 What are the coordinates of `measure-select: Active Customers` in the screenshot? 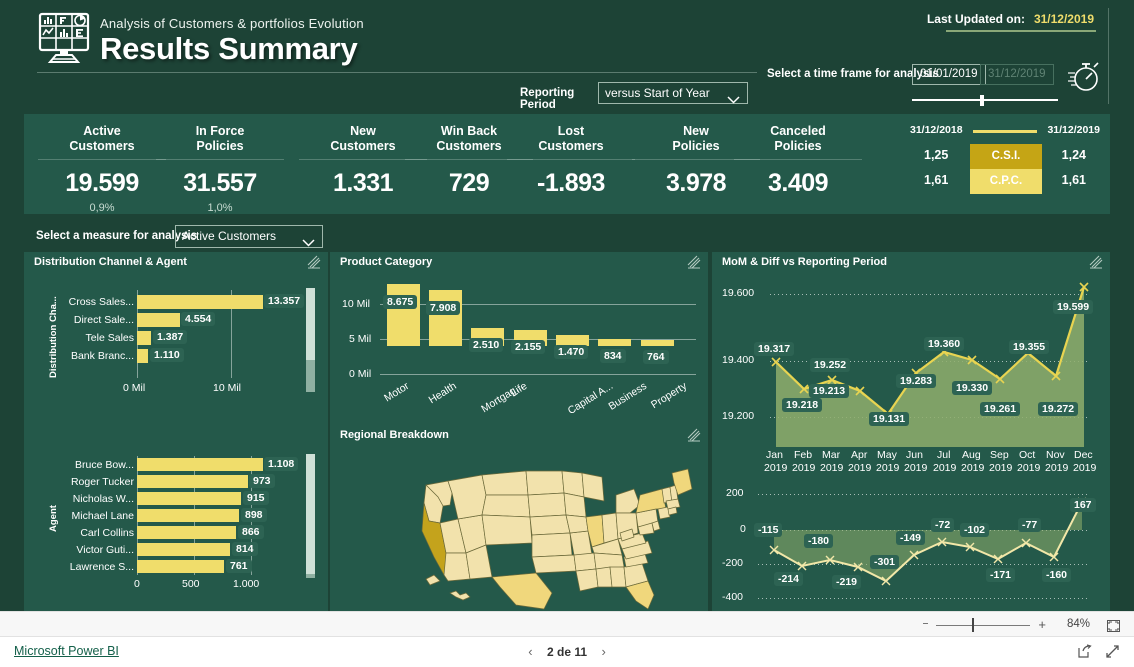 It's located at (249, 236).